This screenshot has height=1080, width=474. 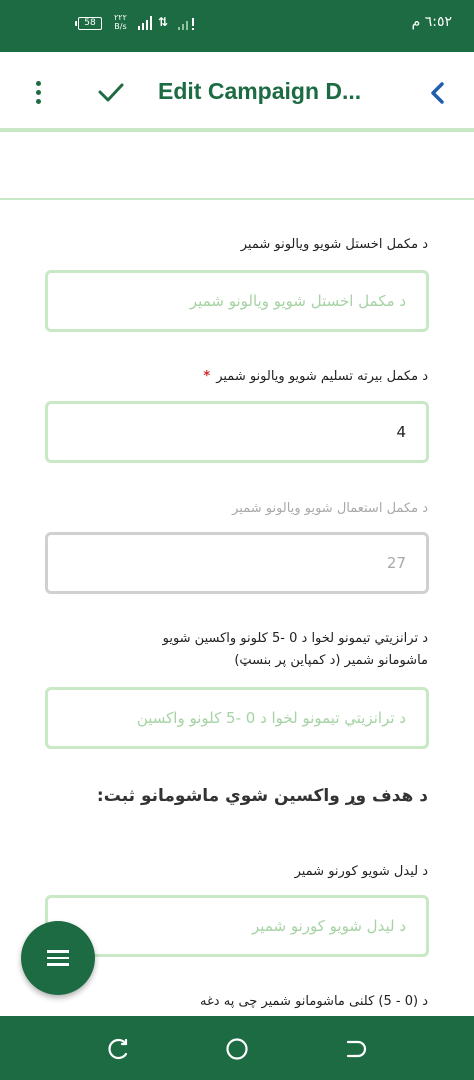 What do you see at coordinates (237, 301) in the screenshot?
I see `vials-received-input` at bounding box center [237, 301].